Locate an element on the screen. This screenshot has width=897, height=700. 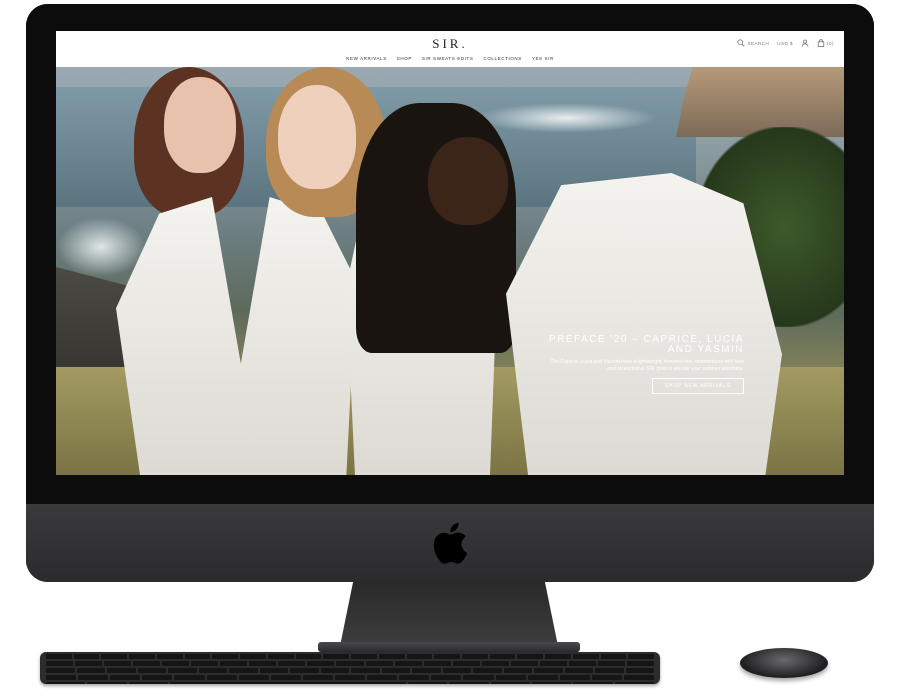
nav-shop: SHOP is located at coordinates (404, 58).